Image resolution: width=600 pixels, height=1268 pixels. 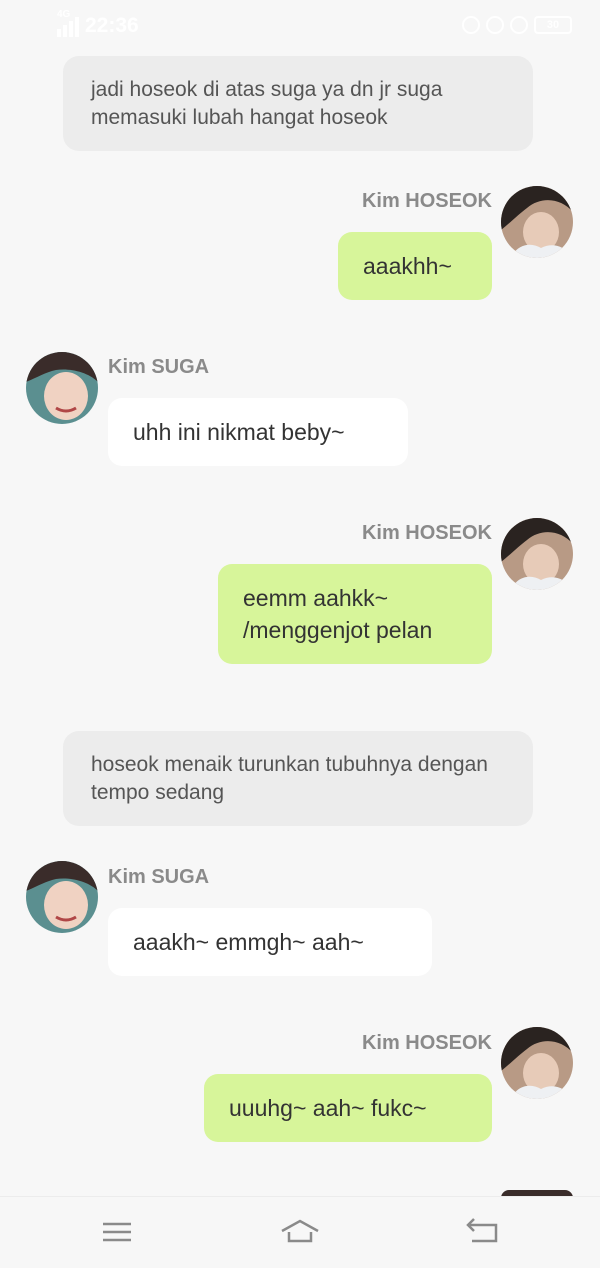 I want to click on alarm-icon, so click(x=471, y=25).